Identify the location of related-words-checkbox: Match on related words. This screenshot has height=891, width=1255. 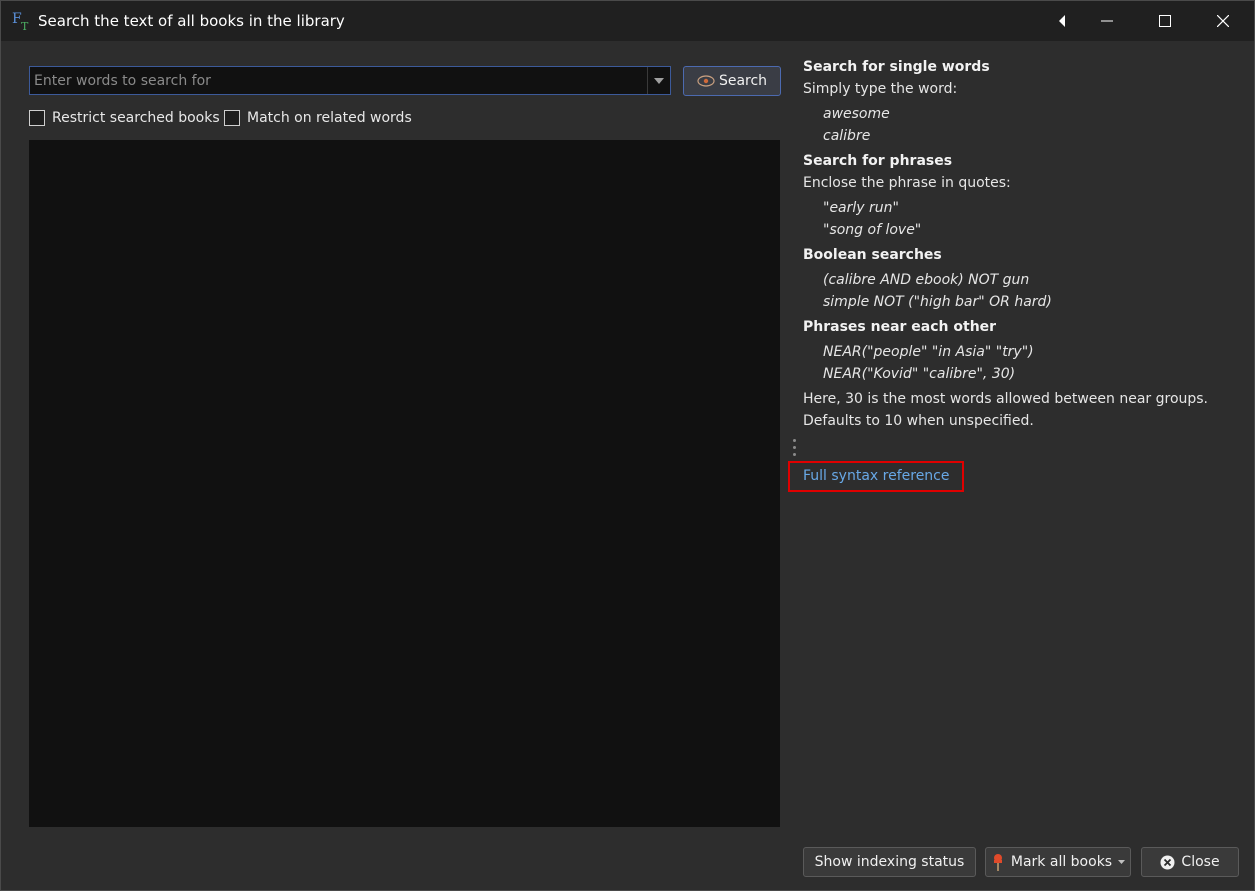
(318, 118).